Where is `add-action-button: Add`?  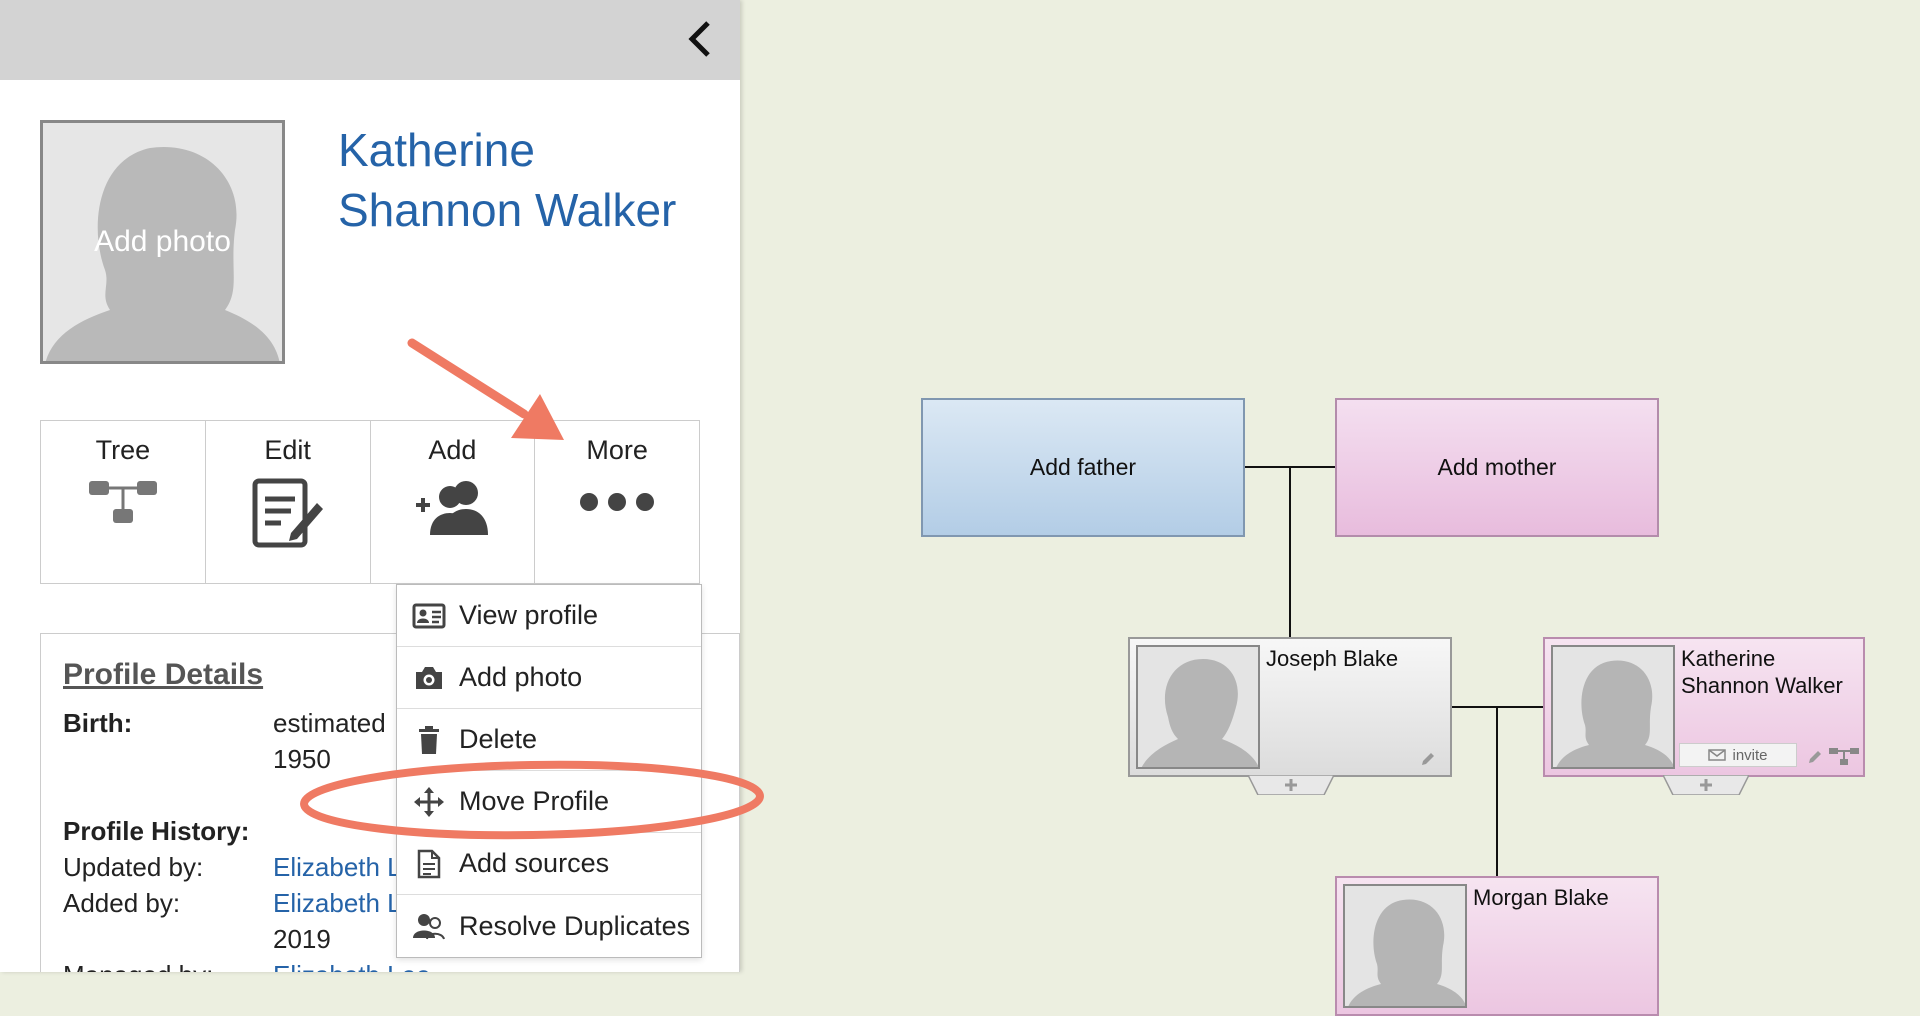 add-action-button: Add is located at coordinates (453, 502).